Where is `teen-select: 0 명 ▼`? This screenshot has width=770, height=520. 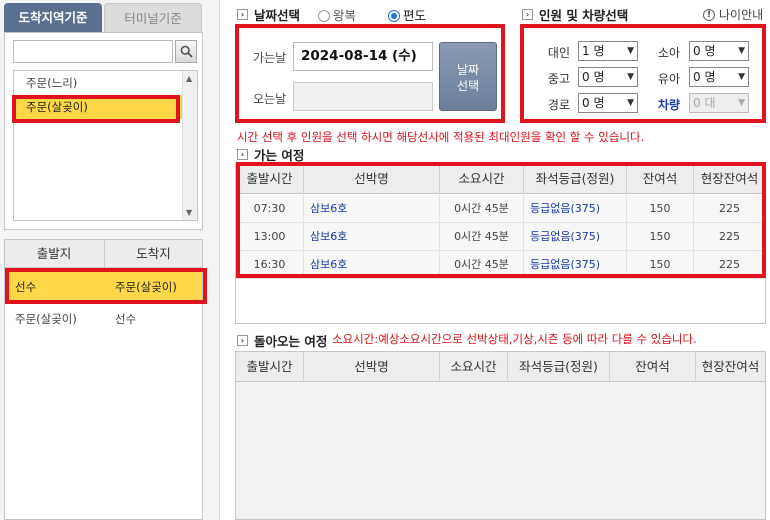 teen-select: 0 명 ▼ is located at coordinates (608, 77).